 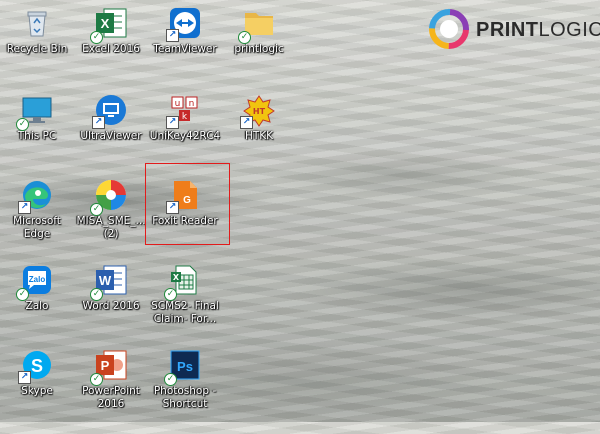 I want to click on htkk-icon: HT ↗, so click(x=259, y=110).